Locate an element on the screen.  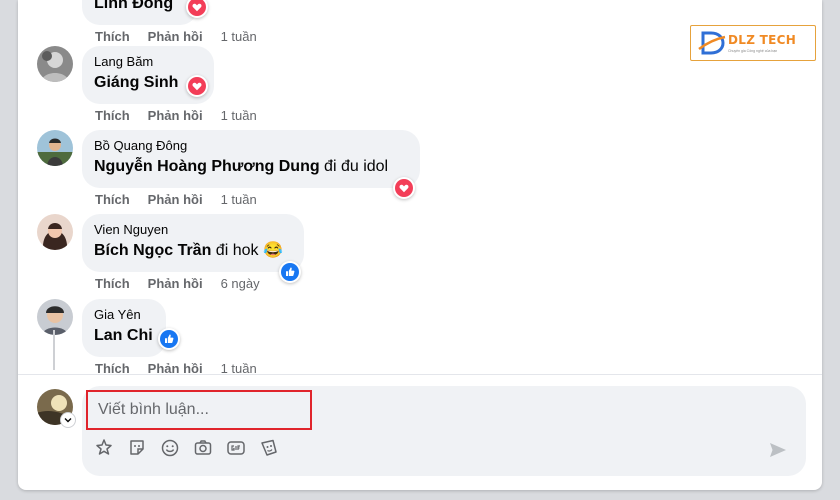
thread-line is located at coordinates (54, 350).